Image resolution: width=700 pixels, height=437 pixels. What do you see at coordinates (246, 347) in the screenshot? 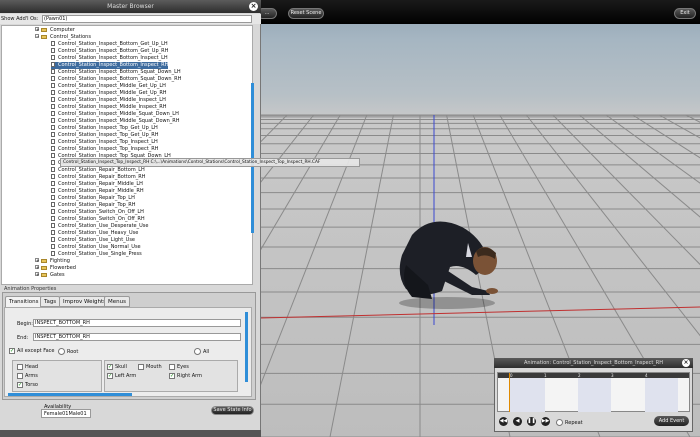
I see `properties-scrollbar` at bounding box center [246, 347].